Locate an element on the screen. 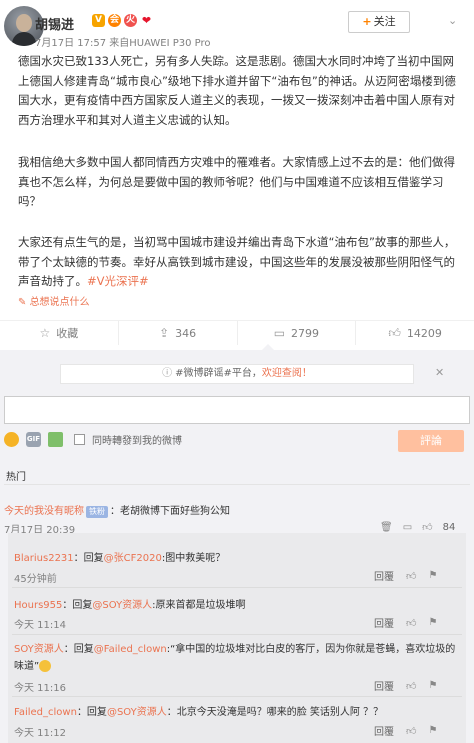 The height and width of the screenshot is (743, 474). gif-icon: GIF is located at coordinates (33, 439).